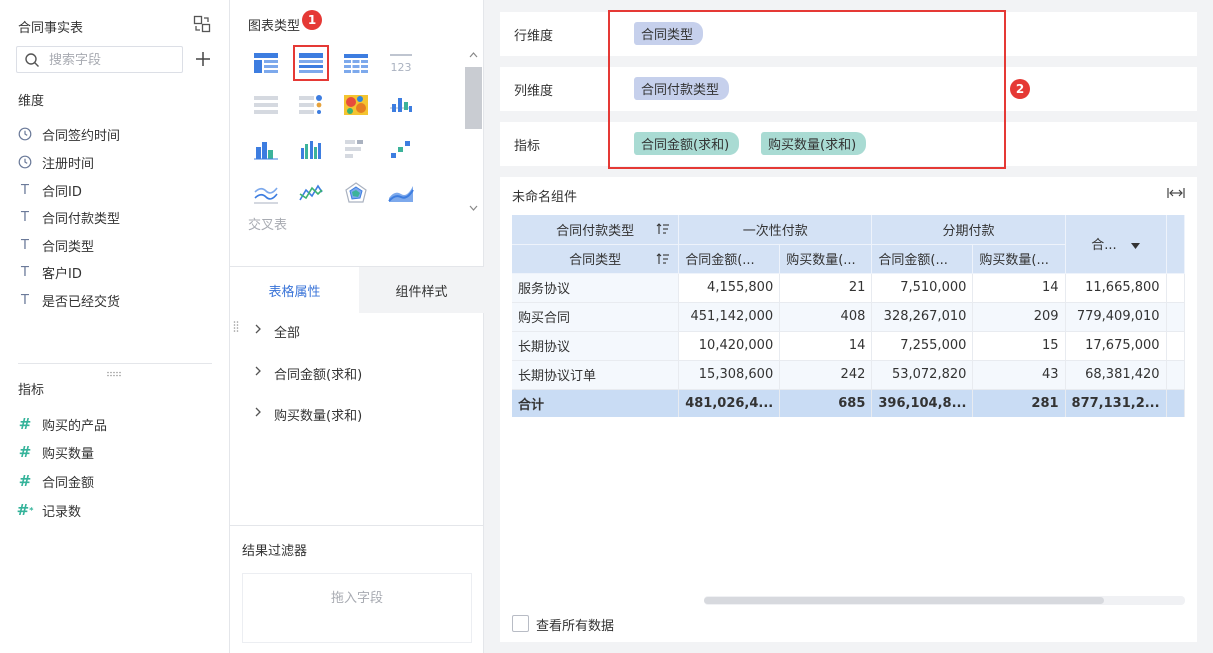  I want to click on polyline-icon, so click(311, 193).